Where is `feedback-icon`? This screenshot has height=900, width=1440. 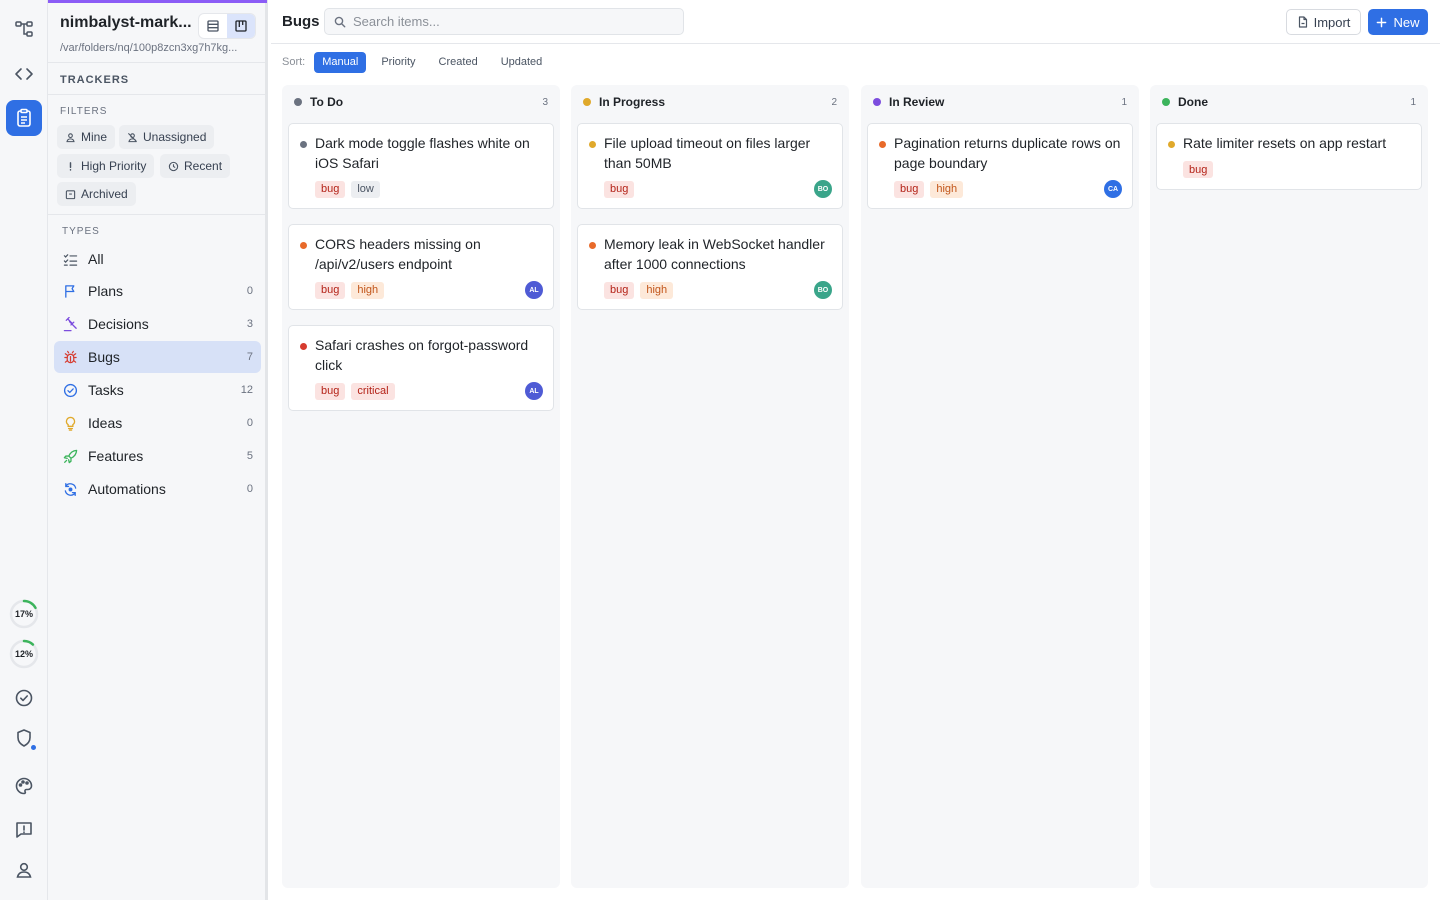
feedback-icon is located at coordinates (24, 830).